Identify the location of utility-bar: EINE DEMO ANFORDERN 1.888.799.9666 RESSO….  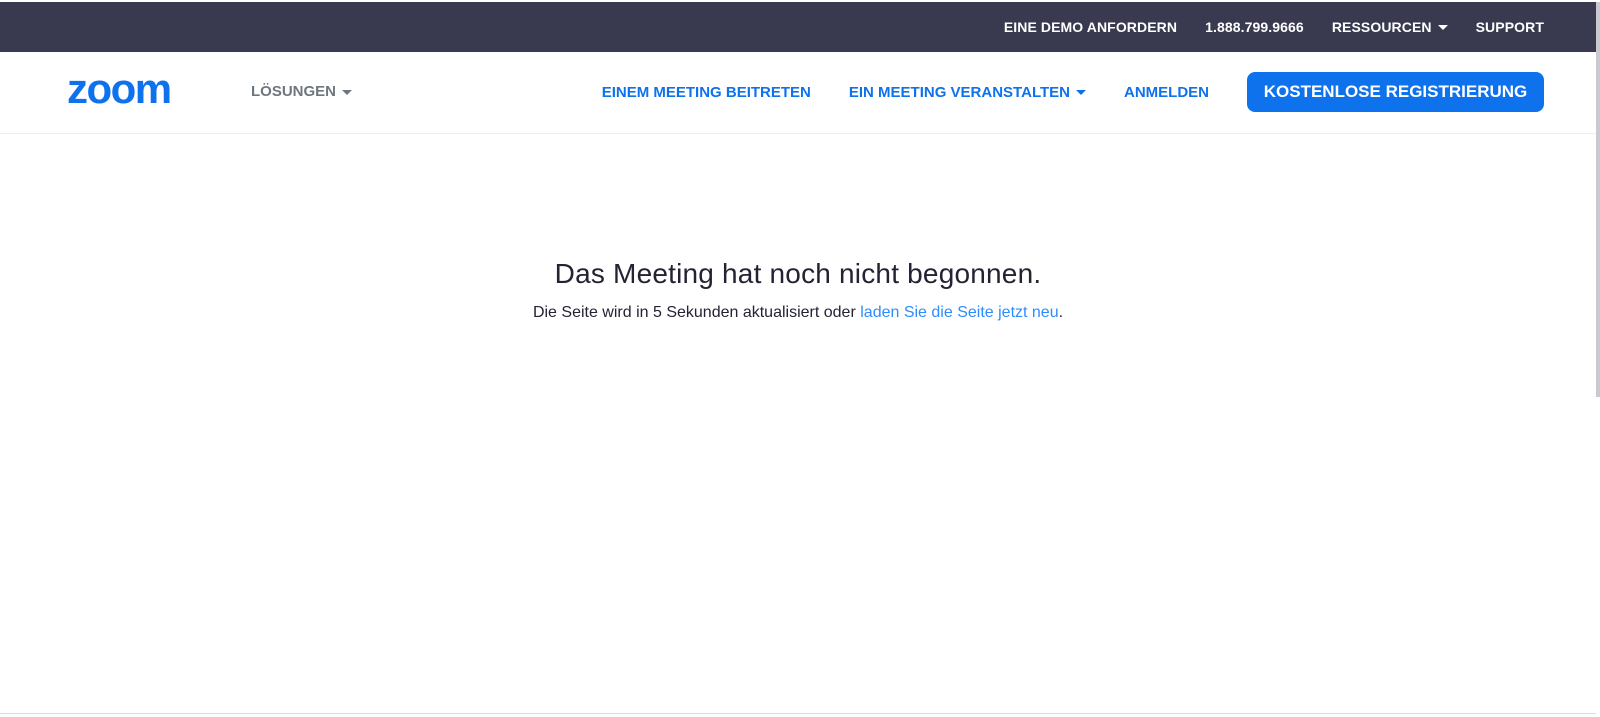
(798, 27).